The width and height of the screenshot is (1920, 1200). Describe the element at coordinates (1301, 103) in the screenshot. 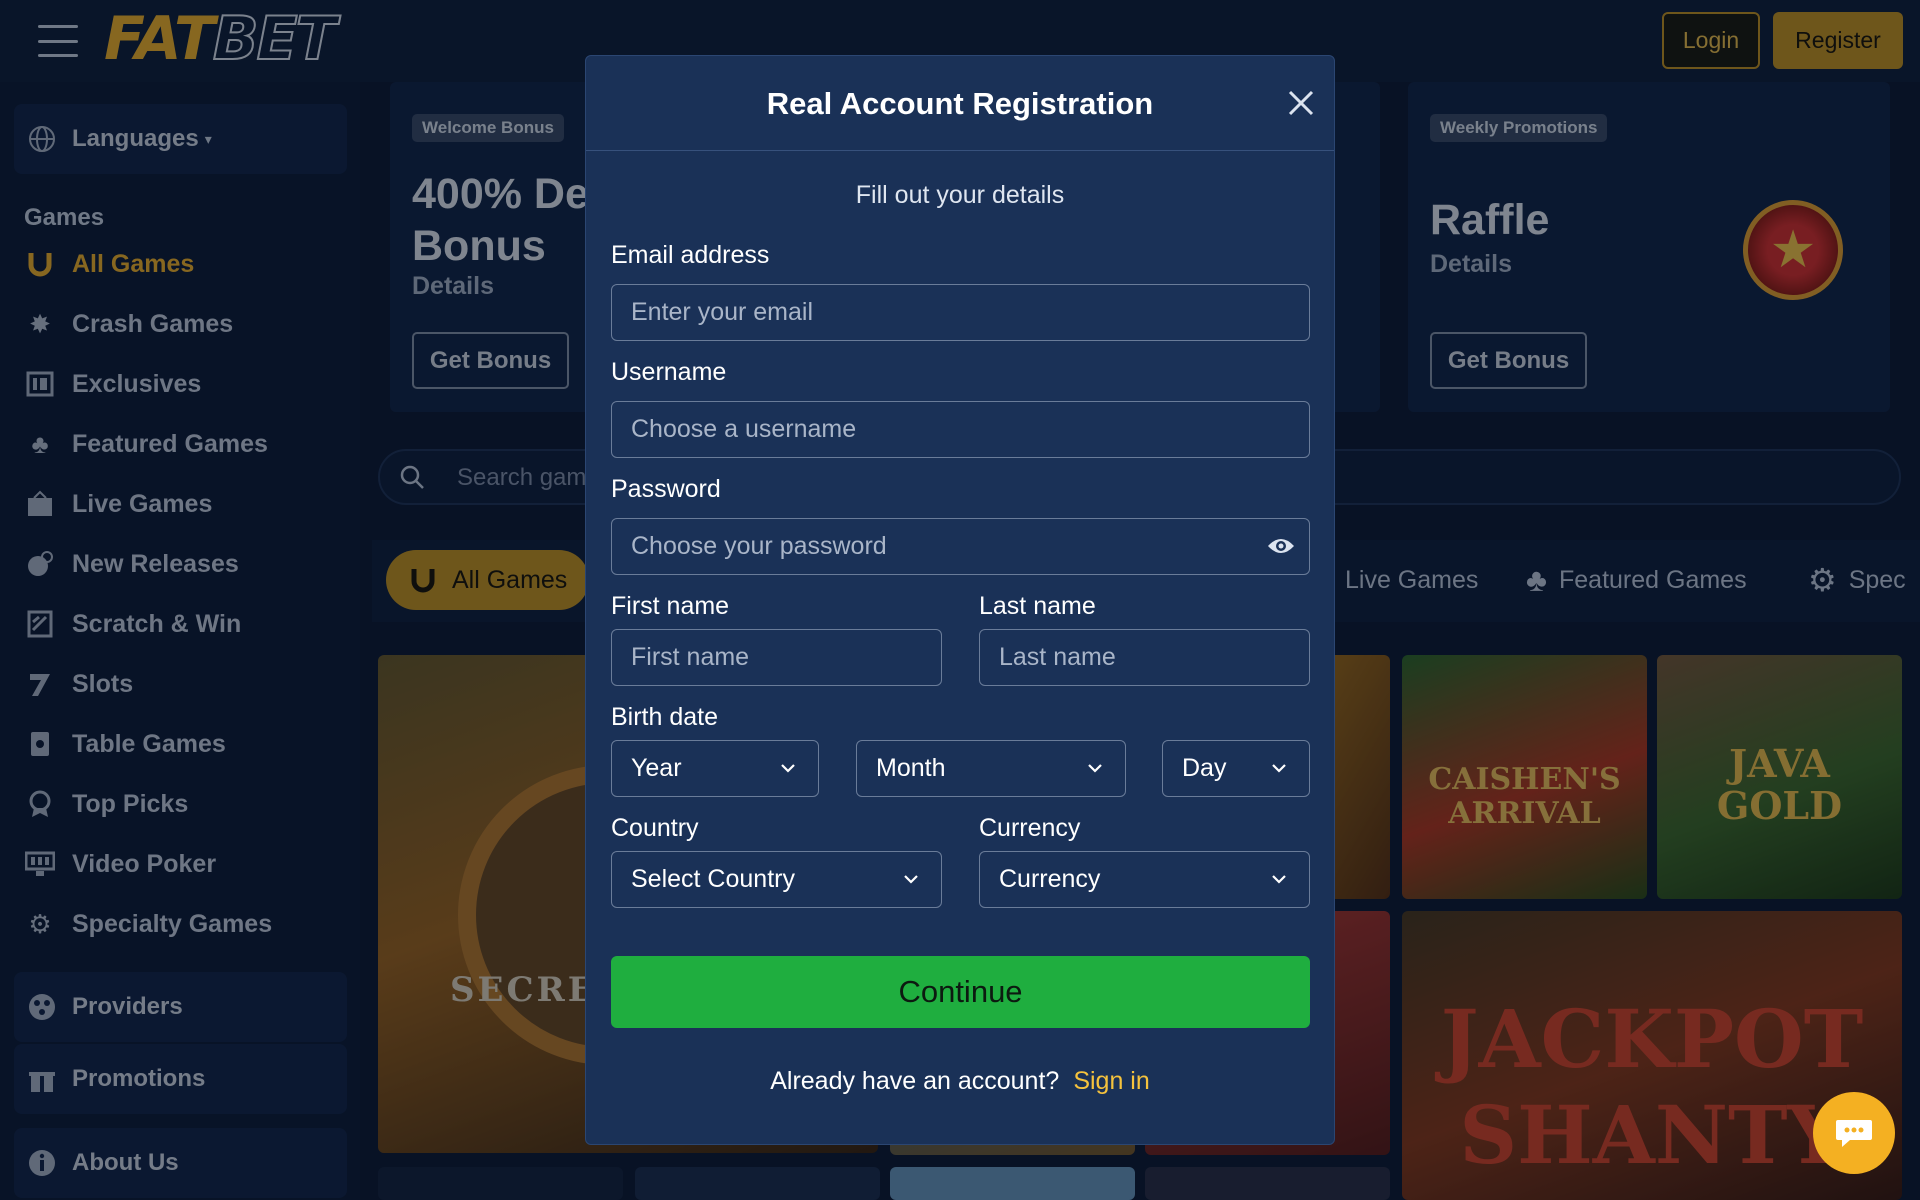

I see `close-icon` at that location.